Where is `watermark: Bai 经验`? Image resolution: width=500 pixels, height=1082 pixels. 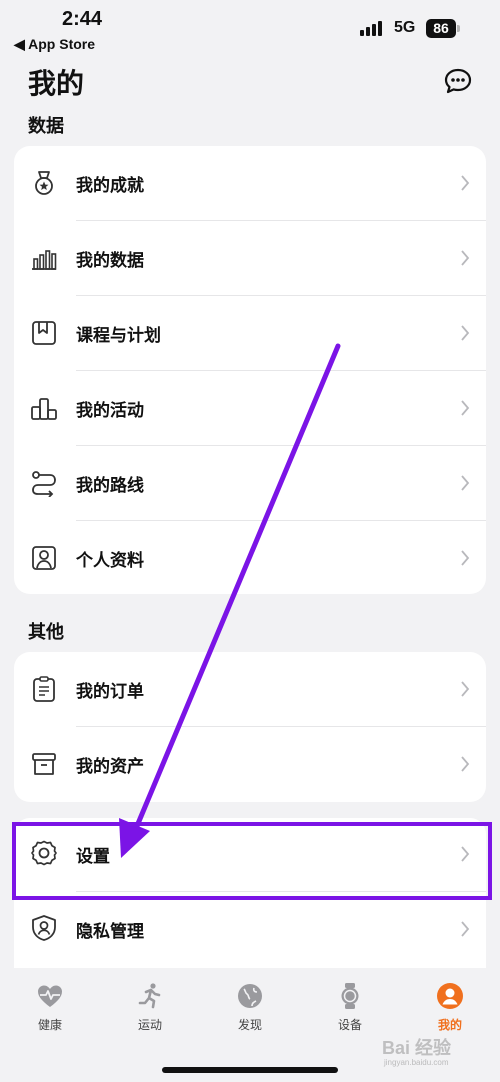 watermark: Bai 经验 is located at coordinates (417, 1048).